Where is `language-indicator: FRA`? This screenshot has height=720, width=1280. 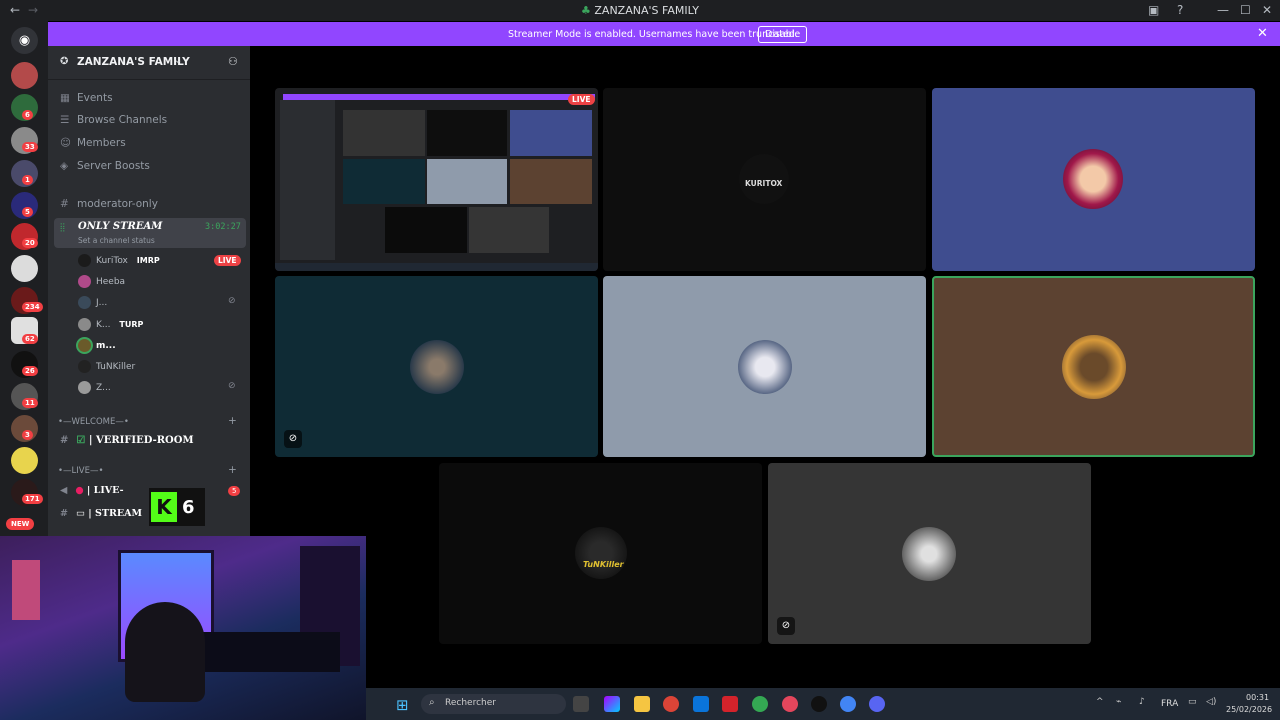 language-indicator: FRA is located at coordinates (1169, 704).